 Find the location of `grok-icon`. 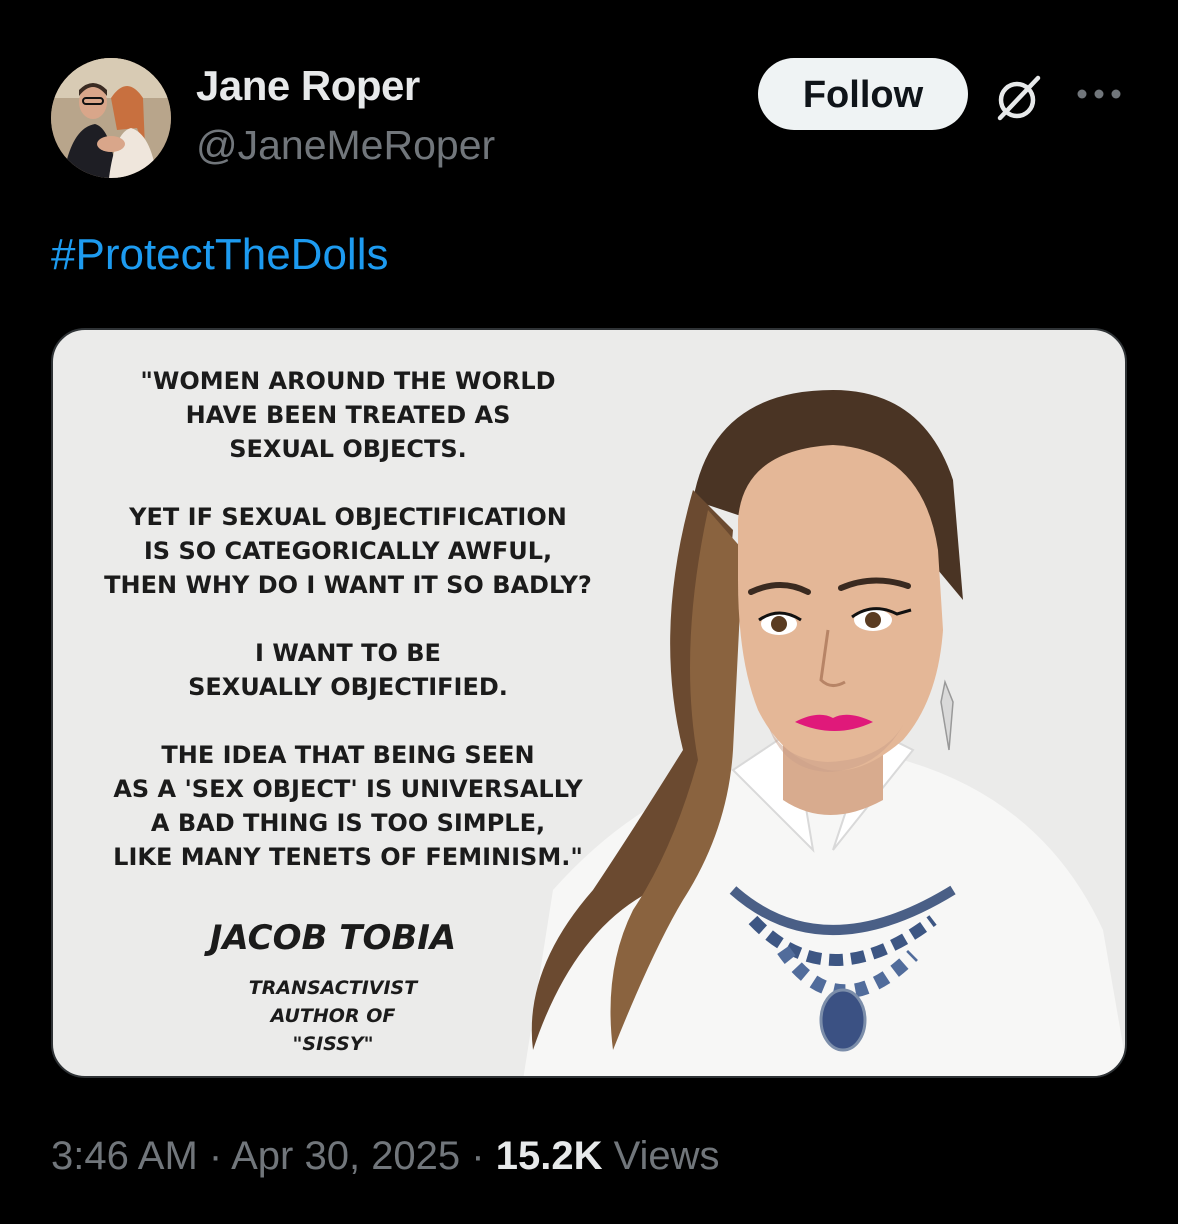

grok-icon is located at coordinates (1018, 98).